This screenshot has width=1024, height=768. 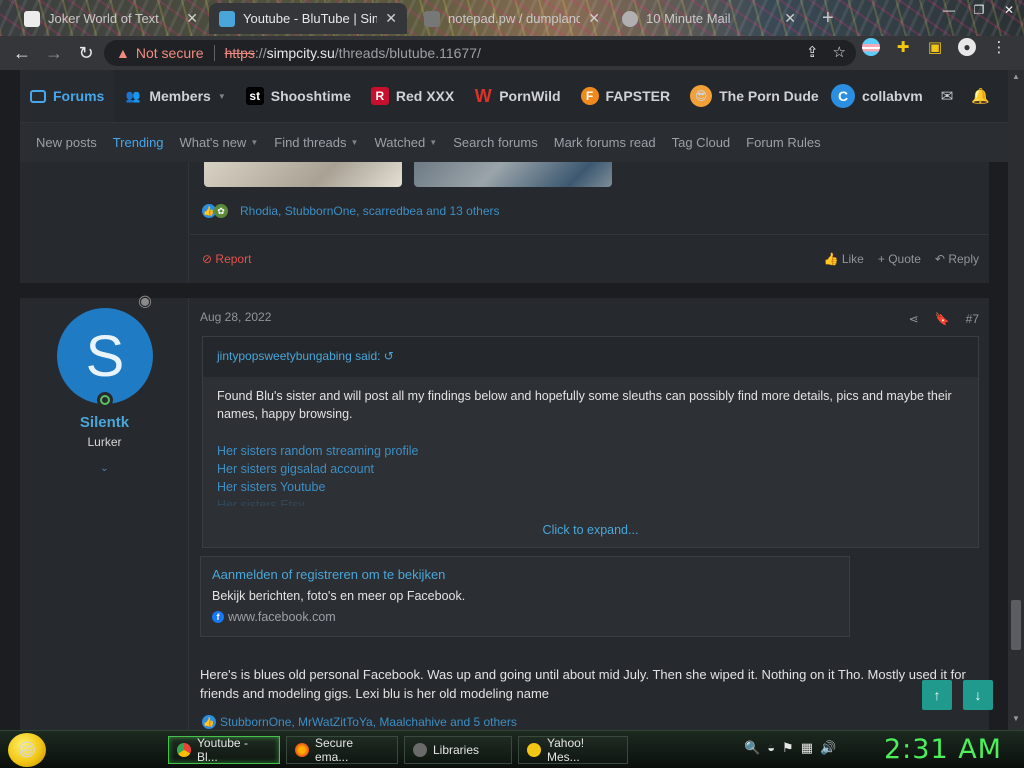 What do you see at coordinates (1016, 625) in the screenshot?
I see `scrollbar-thumb` at bounding box center [1016, 625].